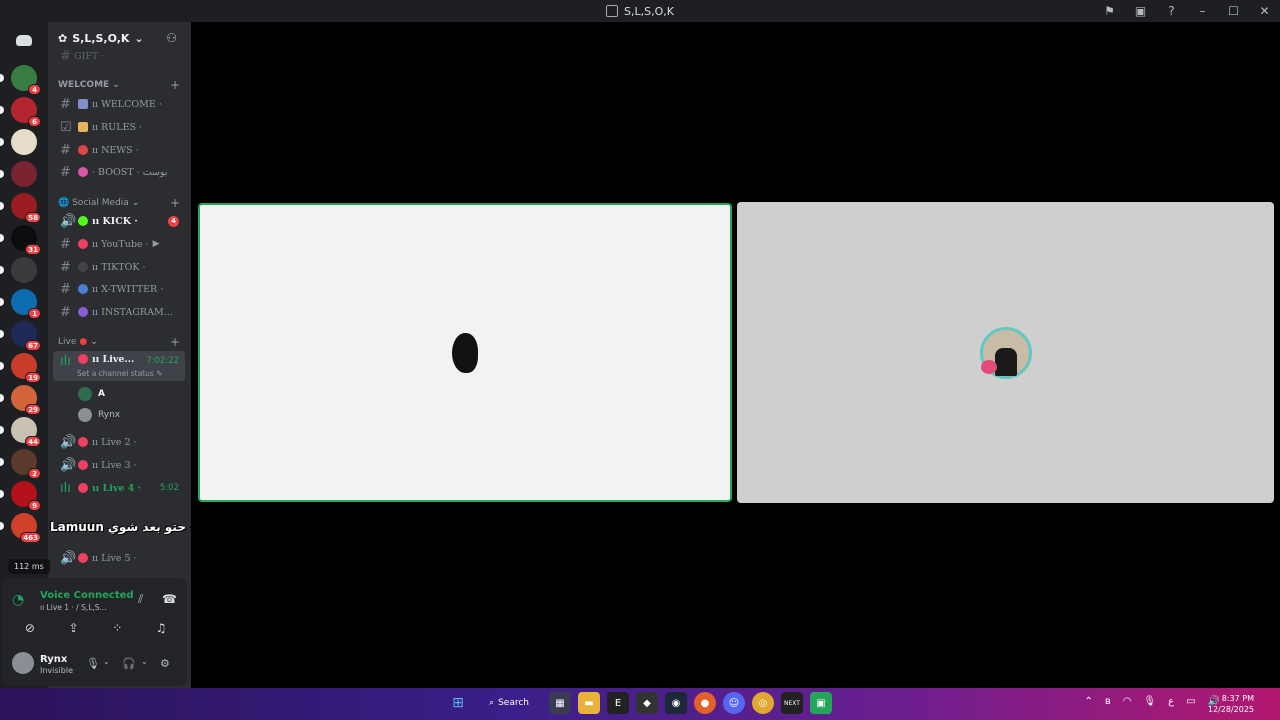 The image size is (1280, 720). What do you see at coordinates (119, 150) in the screenshot?
I see `channel-news: # ıı NEWS ·` at bounding box center [119, 150].